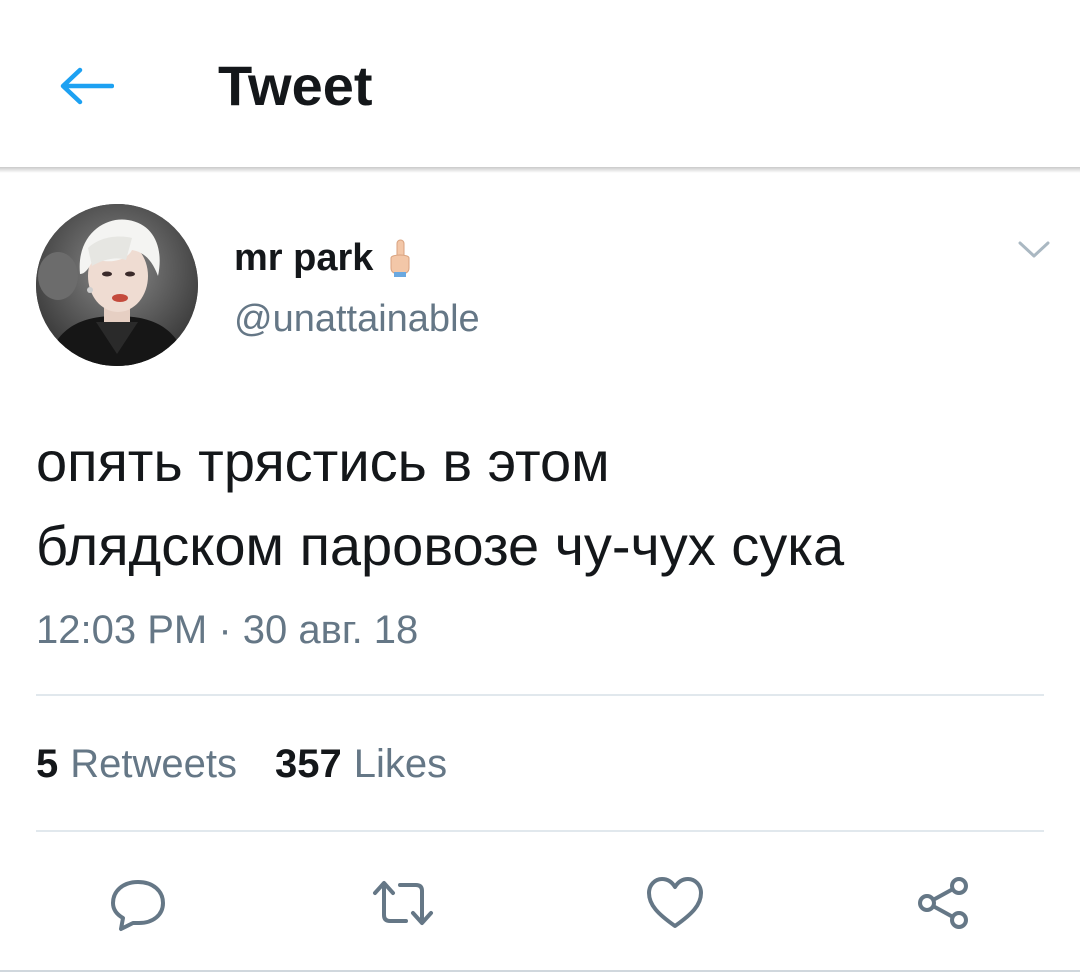  Describe the element at coordinates (540, 971) in the screenshot. I see `bottom-divider` at that location.